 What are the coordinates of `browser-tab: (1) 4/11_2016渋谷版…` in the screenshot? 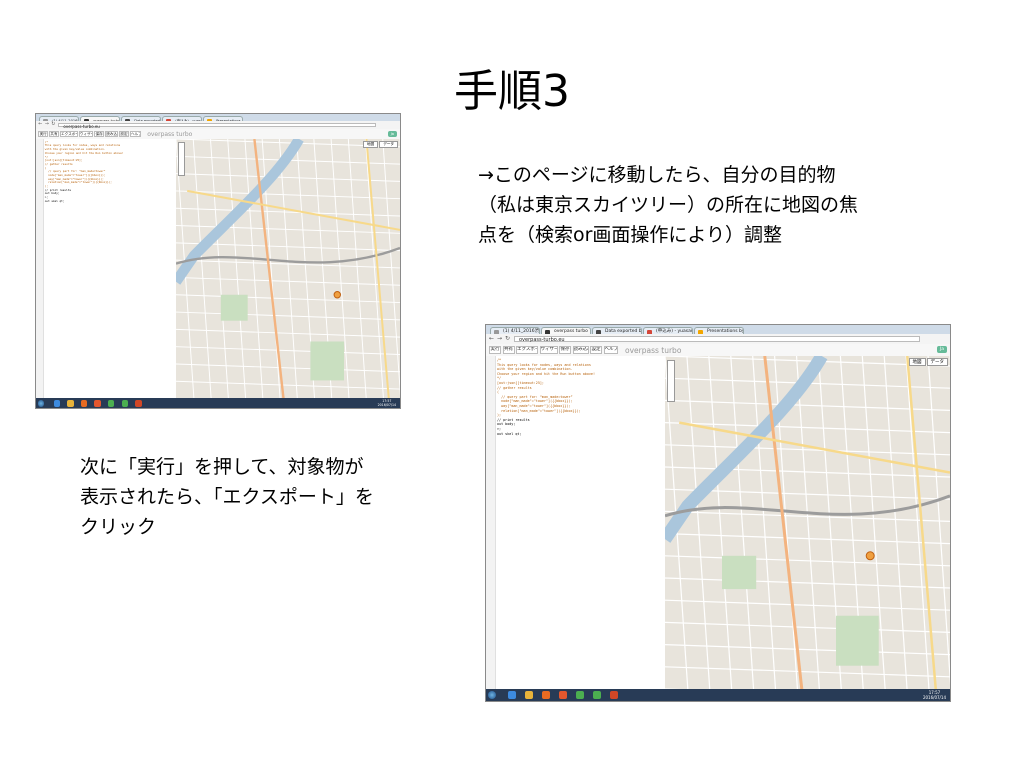 It's located at (515, 330).